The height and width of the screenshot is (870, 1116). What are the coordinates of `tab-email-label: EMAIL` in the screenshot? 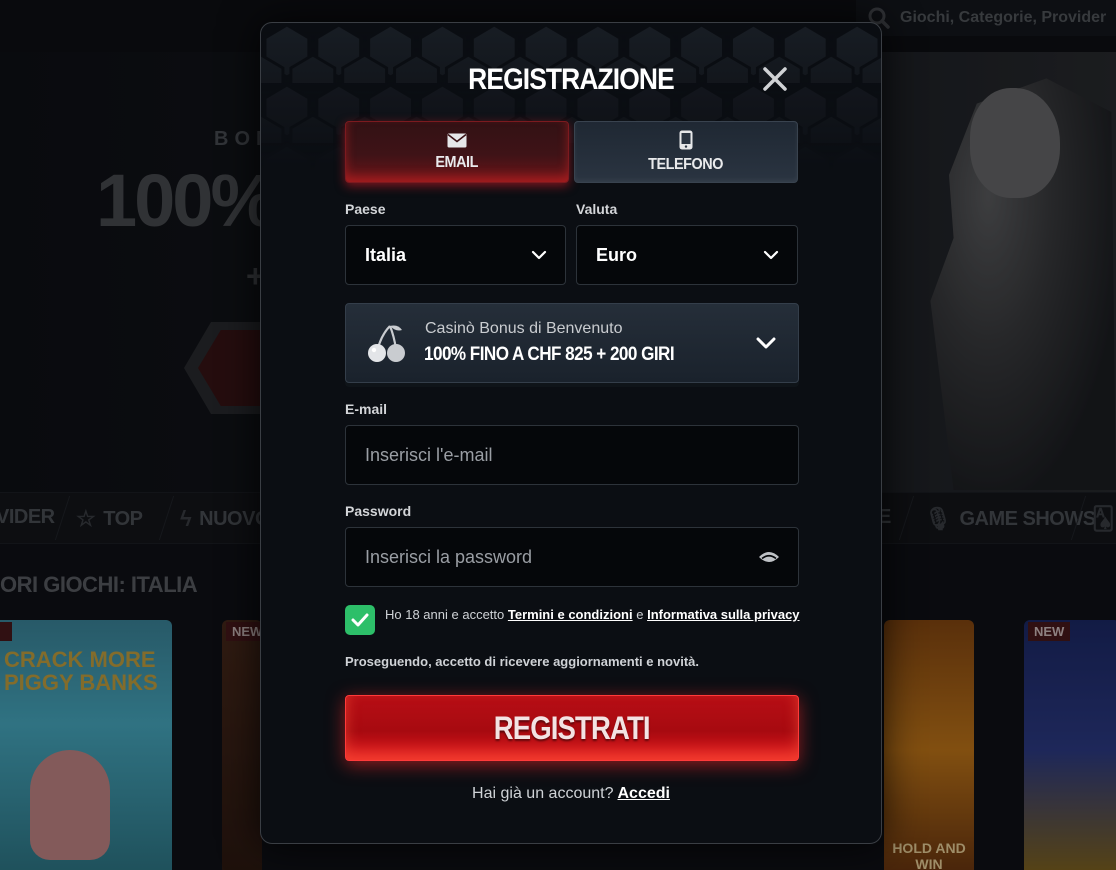 It's located at (457, 162).